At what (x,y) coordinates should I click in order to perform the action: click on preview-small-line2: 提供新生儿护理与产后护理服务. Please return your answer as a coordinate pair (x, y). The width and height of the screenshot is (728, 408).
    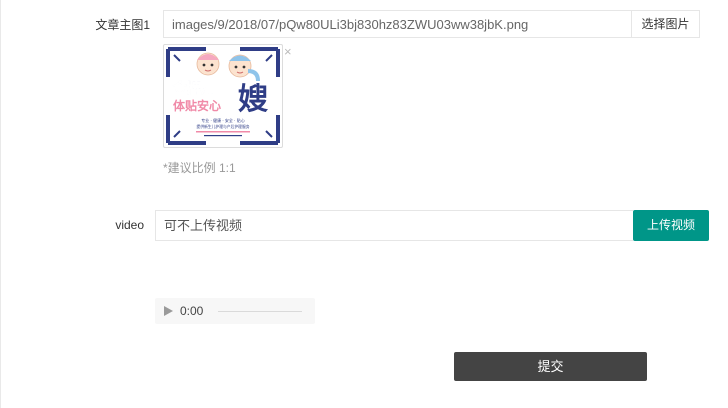
    Looking at the image, I should click on (222, 126).